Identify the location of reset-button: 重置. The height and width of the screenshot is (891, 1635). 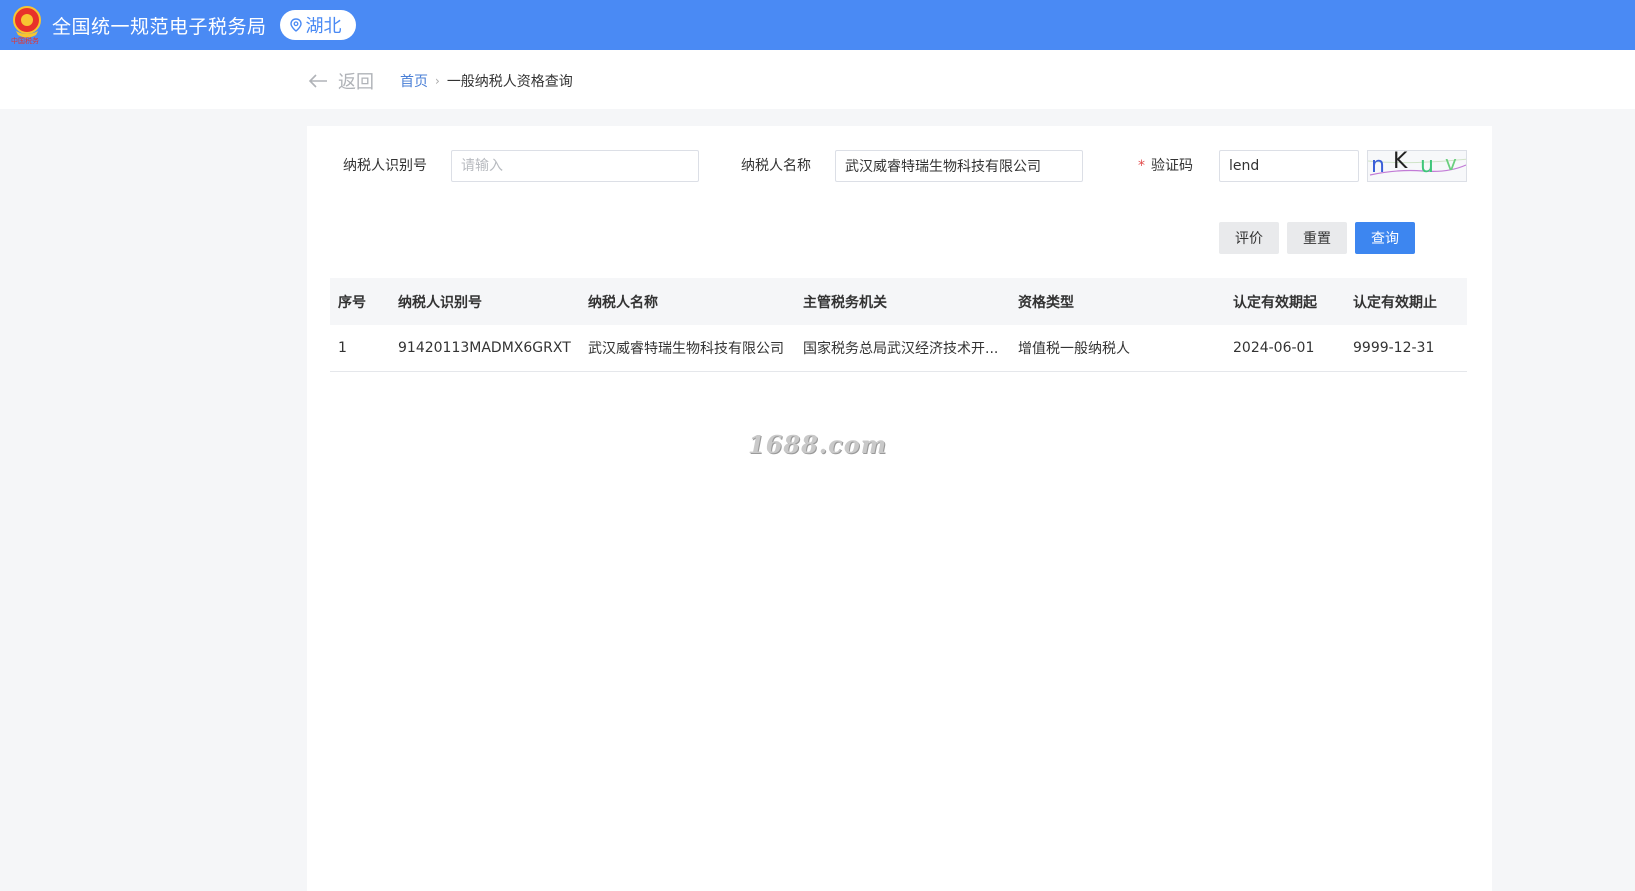
(1317, 238).